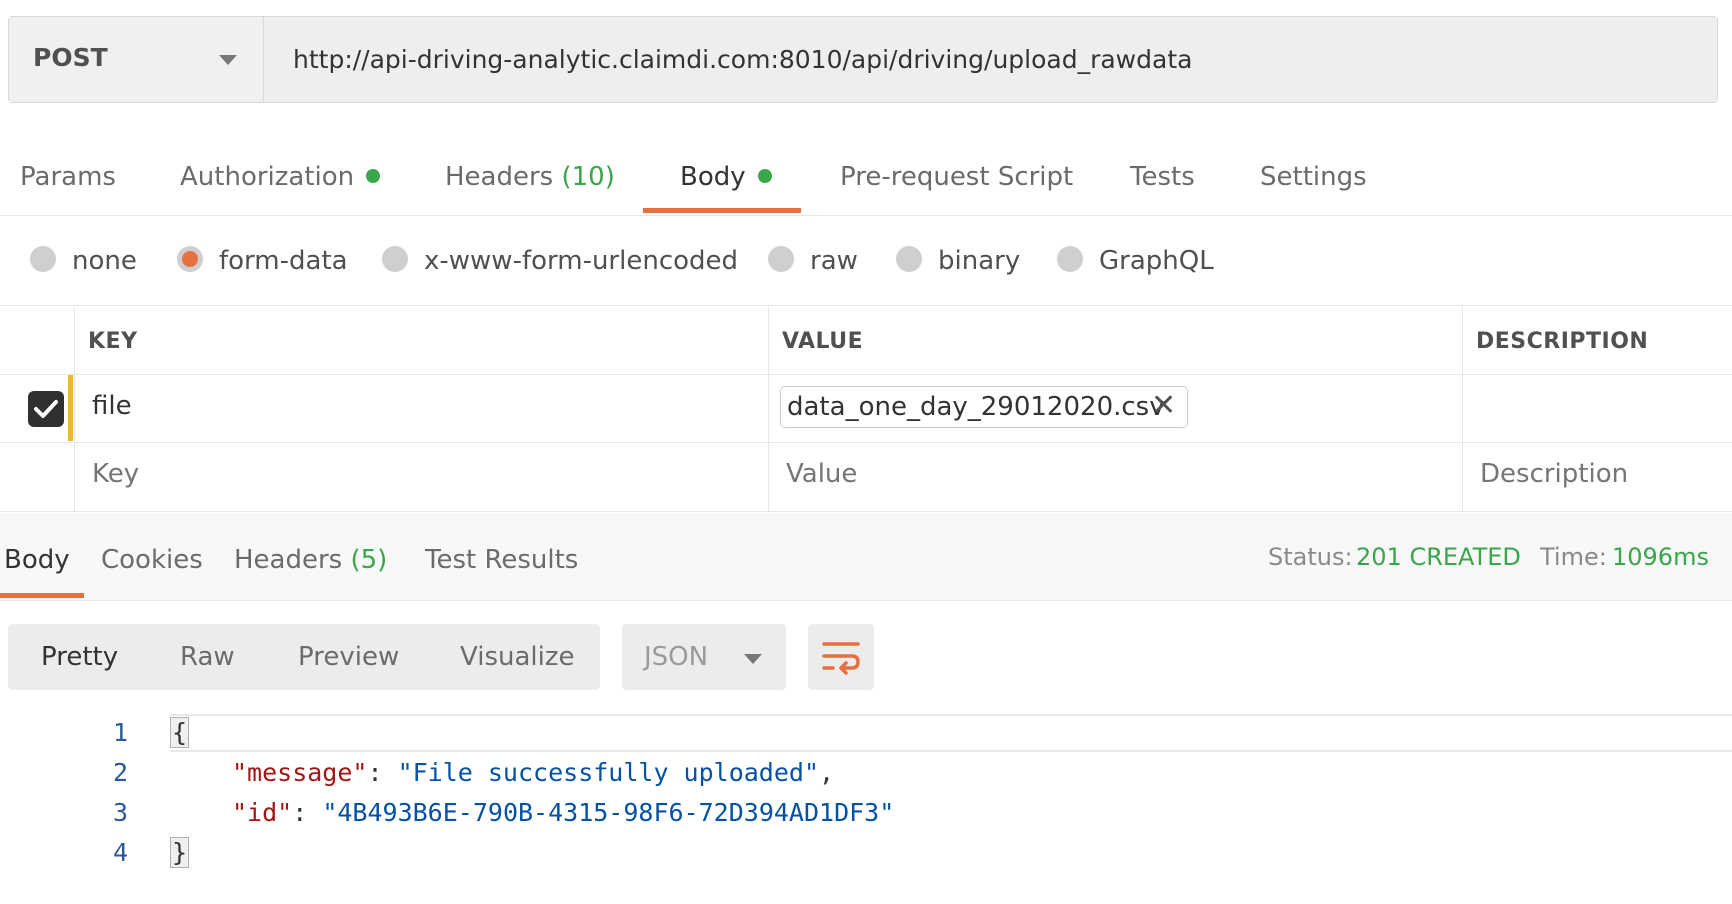 Image resolution: width=1732 pixels, height=904 pixels. What do you see at coordinates (120, 732) in the screenshot?
I see `line-number: 1` at bounding box center [120, 732].